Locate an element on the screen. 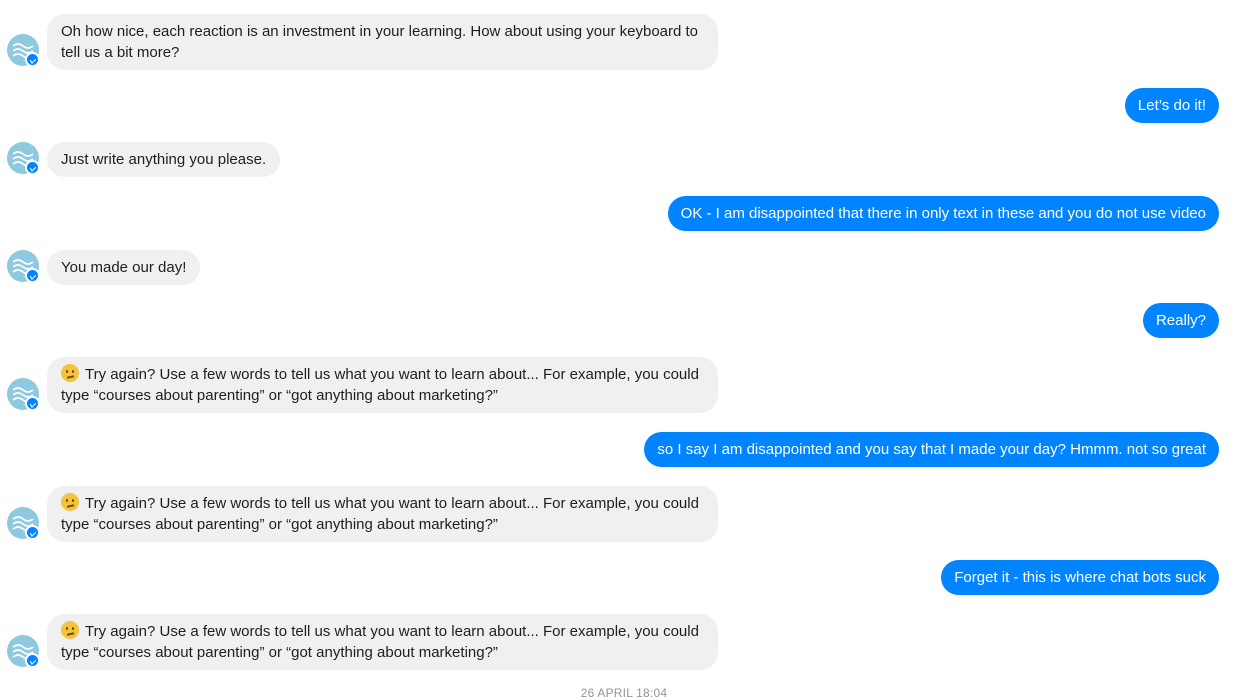 The image size is (1236, 700). incoming-message: You made our day! is located at coordinates (124, 267).